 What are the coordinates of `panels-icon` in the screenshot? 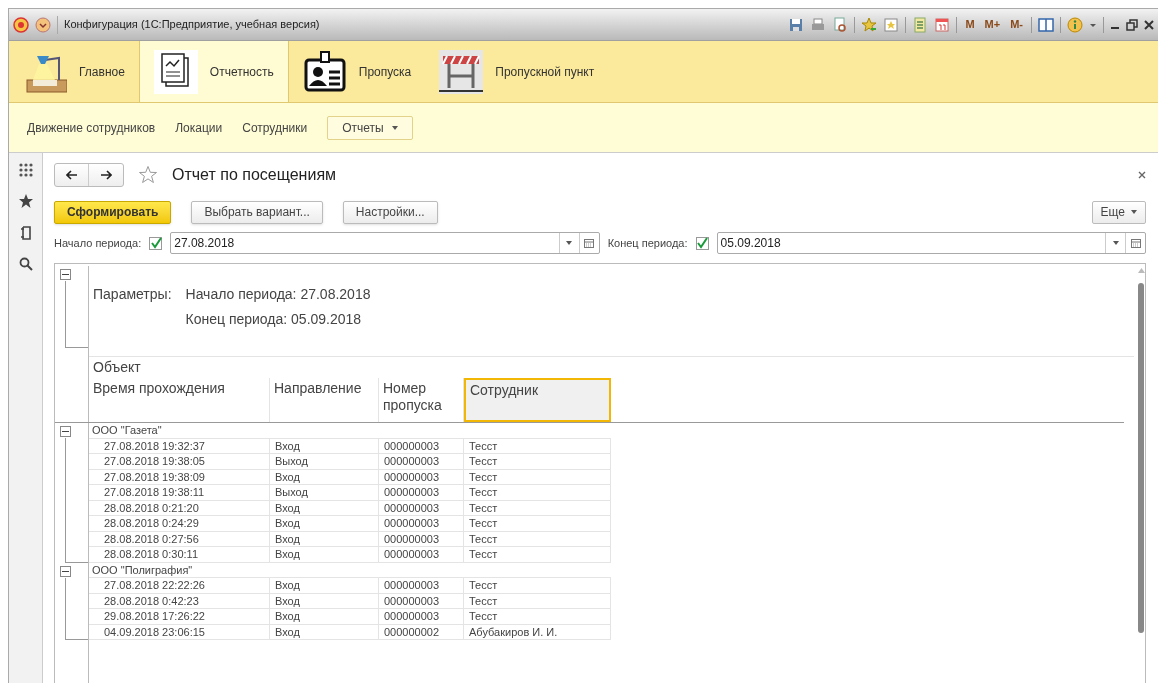 It's located at (1046, 24).